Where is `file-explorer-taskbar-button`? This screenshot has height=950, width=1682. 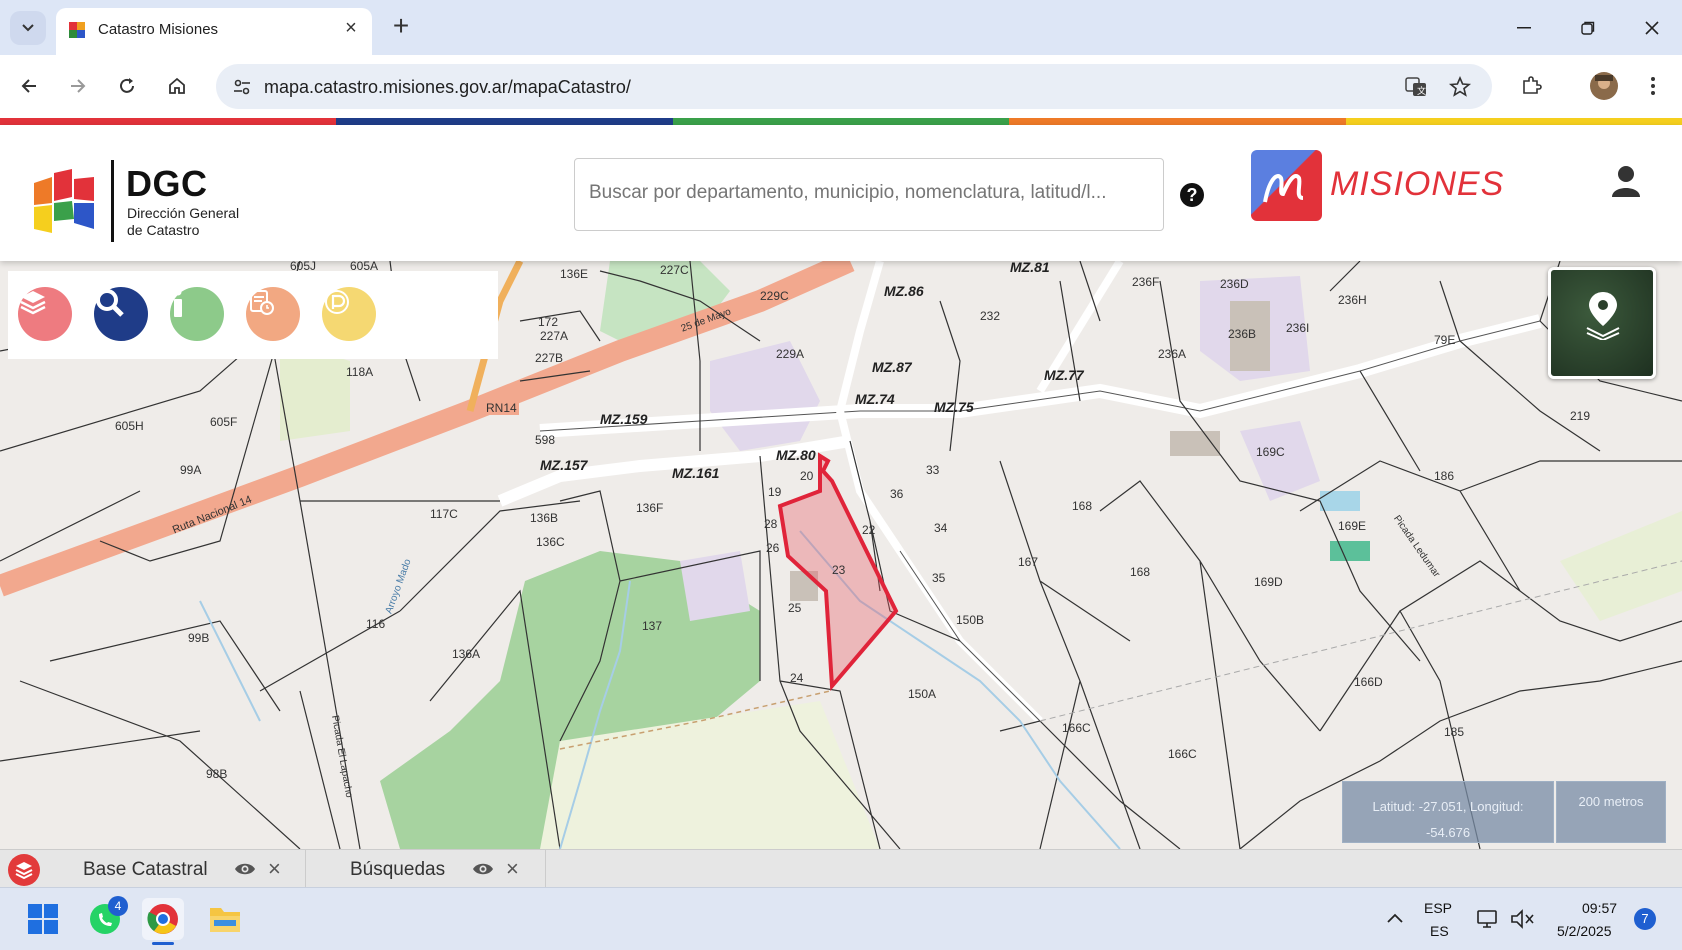
file-explorer-taskbar-button is located at coordinates (225, 919).